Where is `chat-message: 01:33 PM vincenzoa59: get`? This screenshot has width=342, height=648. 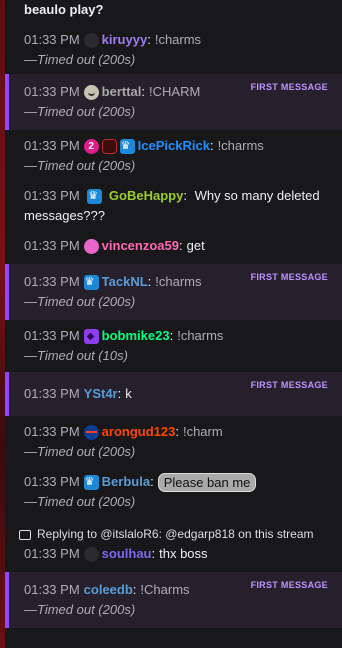
chat-message: 01:33 PM vincenzoa59: get is located at coordinates (173, 248).